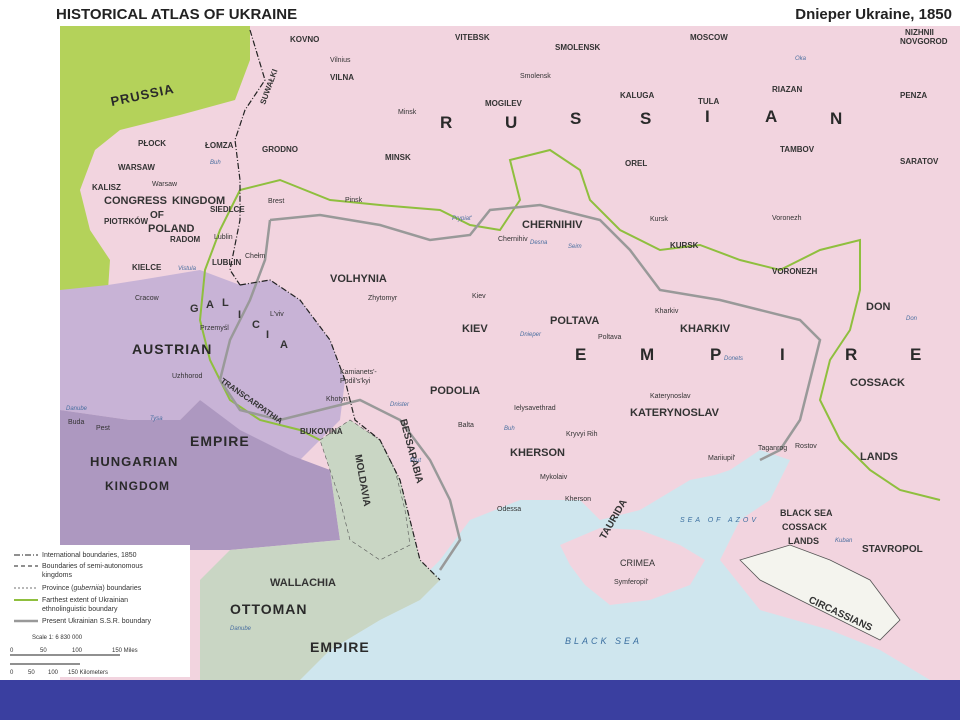  What do you see at coordinates (787, 89) in the screenshot?
I see `label-riazan: RIAZAN` at bounding box center [787, 89].